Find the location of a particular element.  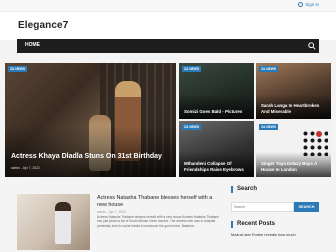

article-meta: admin - Apr 7, 2022 is located at coordinates (111, 212).